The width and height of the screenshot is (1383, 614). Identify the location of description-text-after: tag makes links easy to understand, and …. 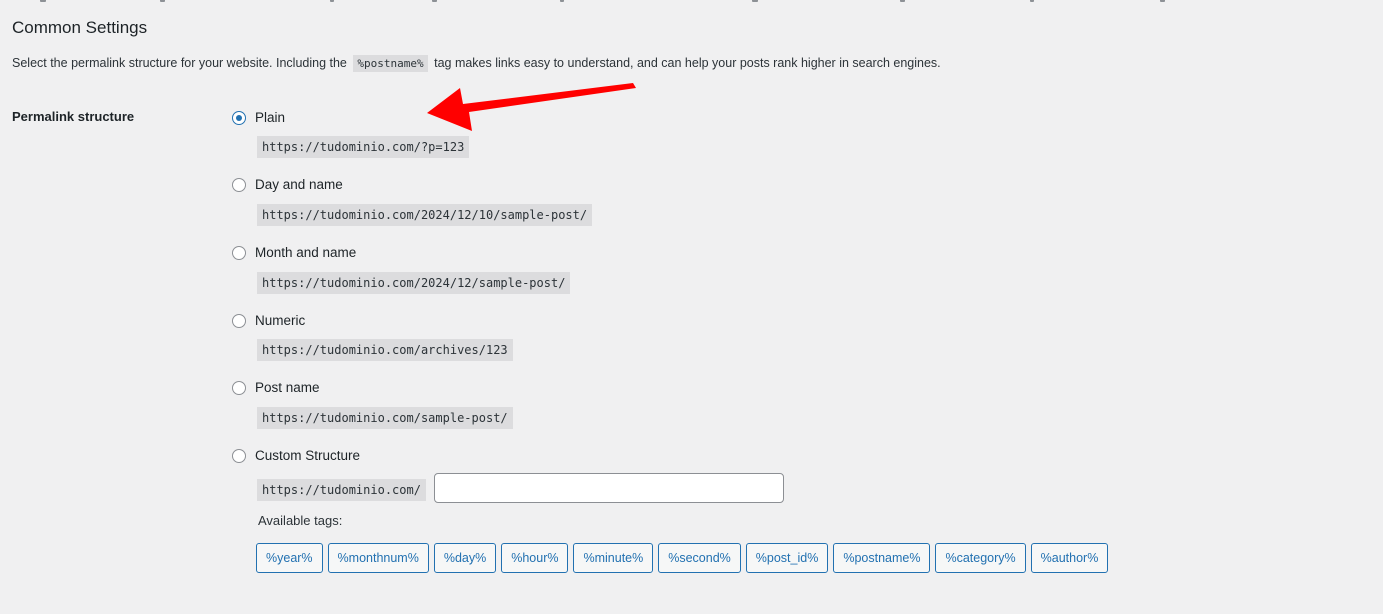
(687, 63).